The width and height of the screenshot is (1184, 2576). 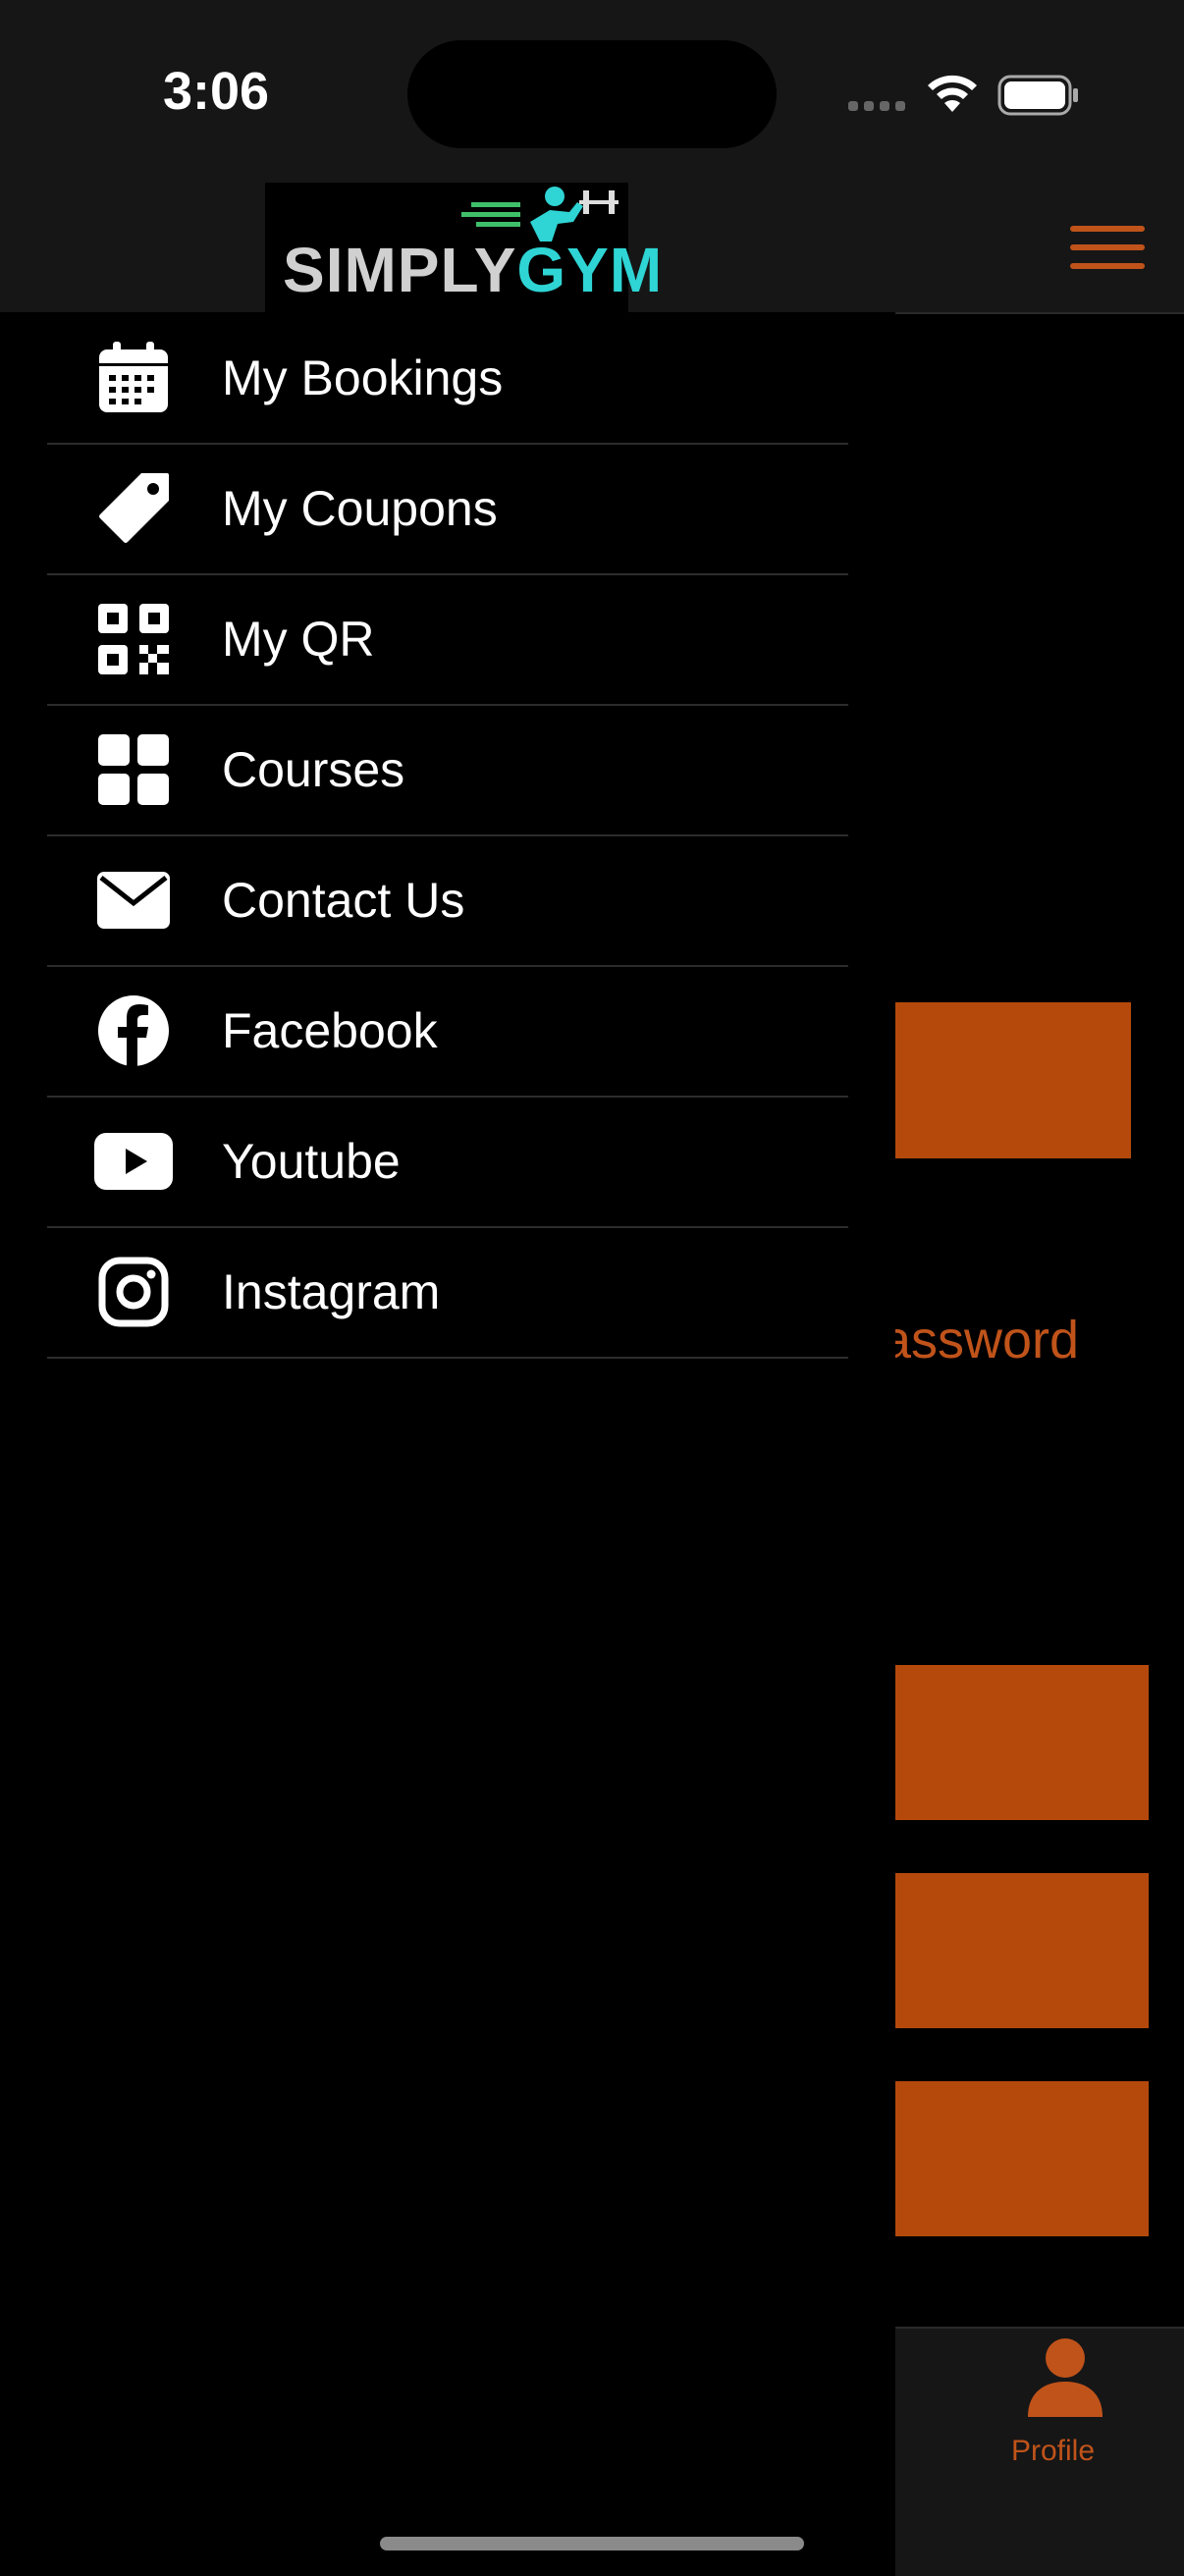 What do you see at coordinates (592, 2543) in the screenshot?
I see `home-indicator` at bounding box center [592, 2543].